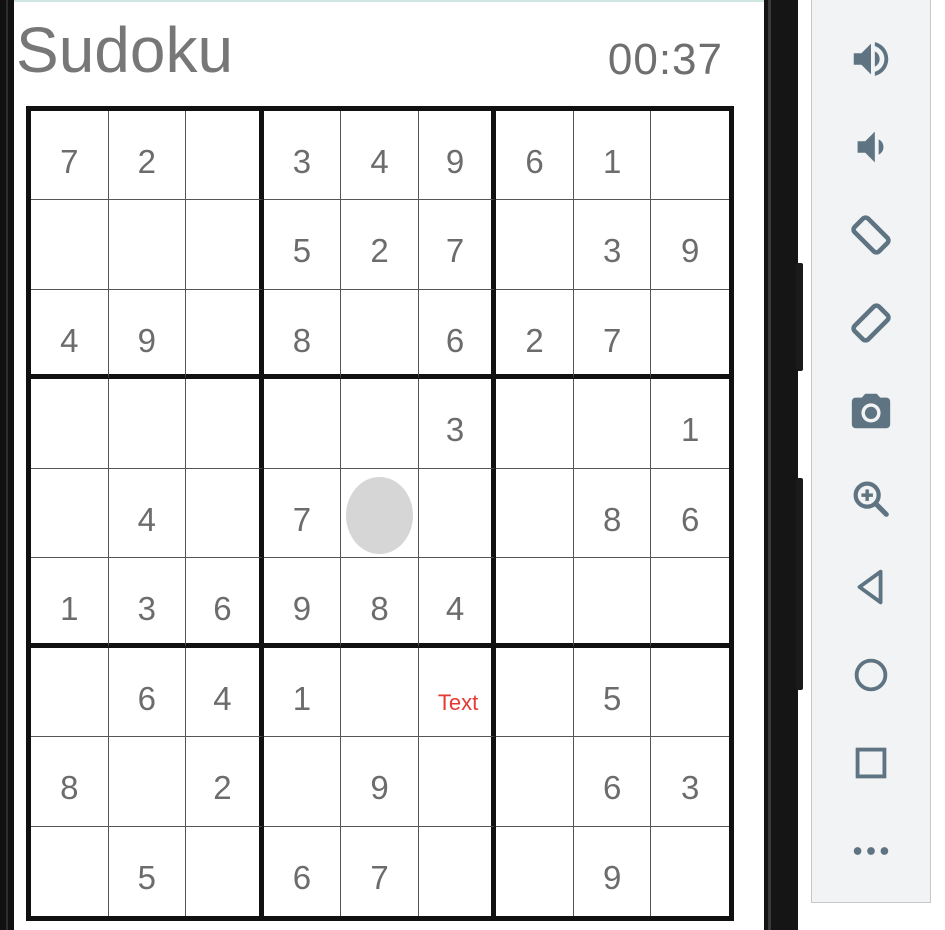  I want to click on rotate-right-button, so click(871, 323).